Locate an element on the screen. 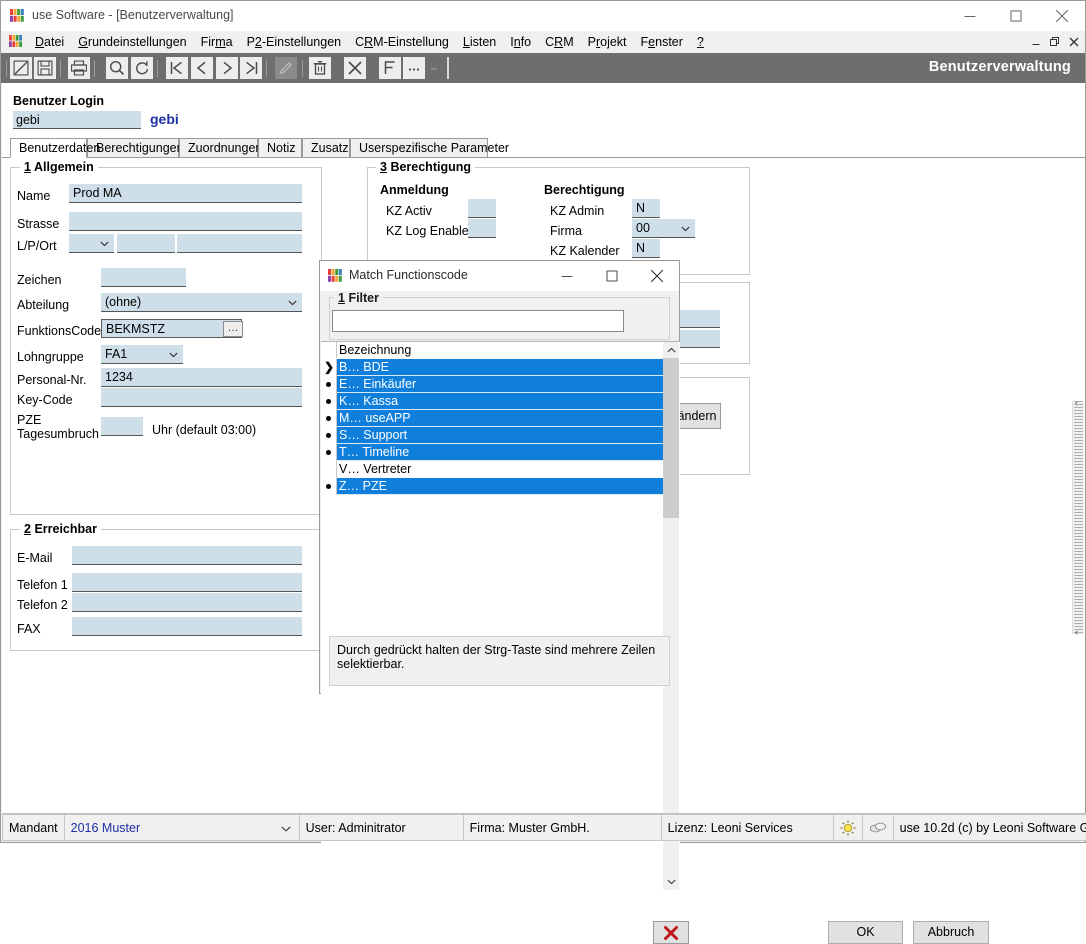 The height and width of the screenshot is (944, 1086). scroll-up-icon is located at coordinates (671, 350).